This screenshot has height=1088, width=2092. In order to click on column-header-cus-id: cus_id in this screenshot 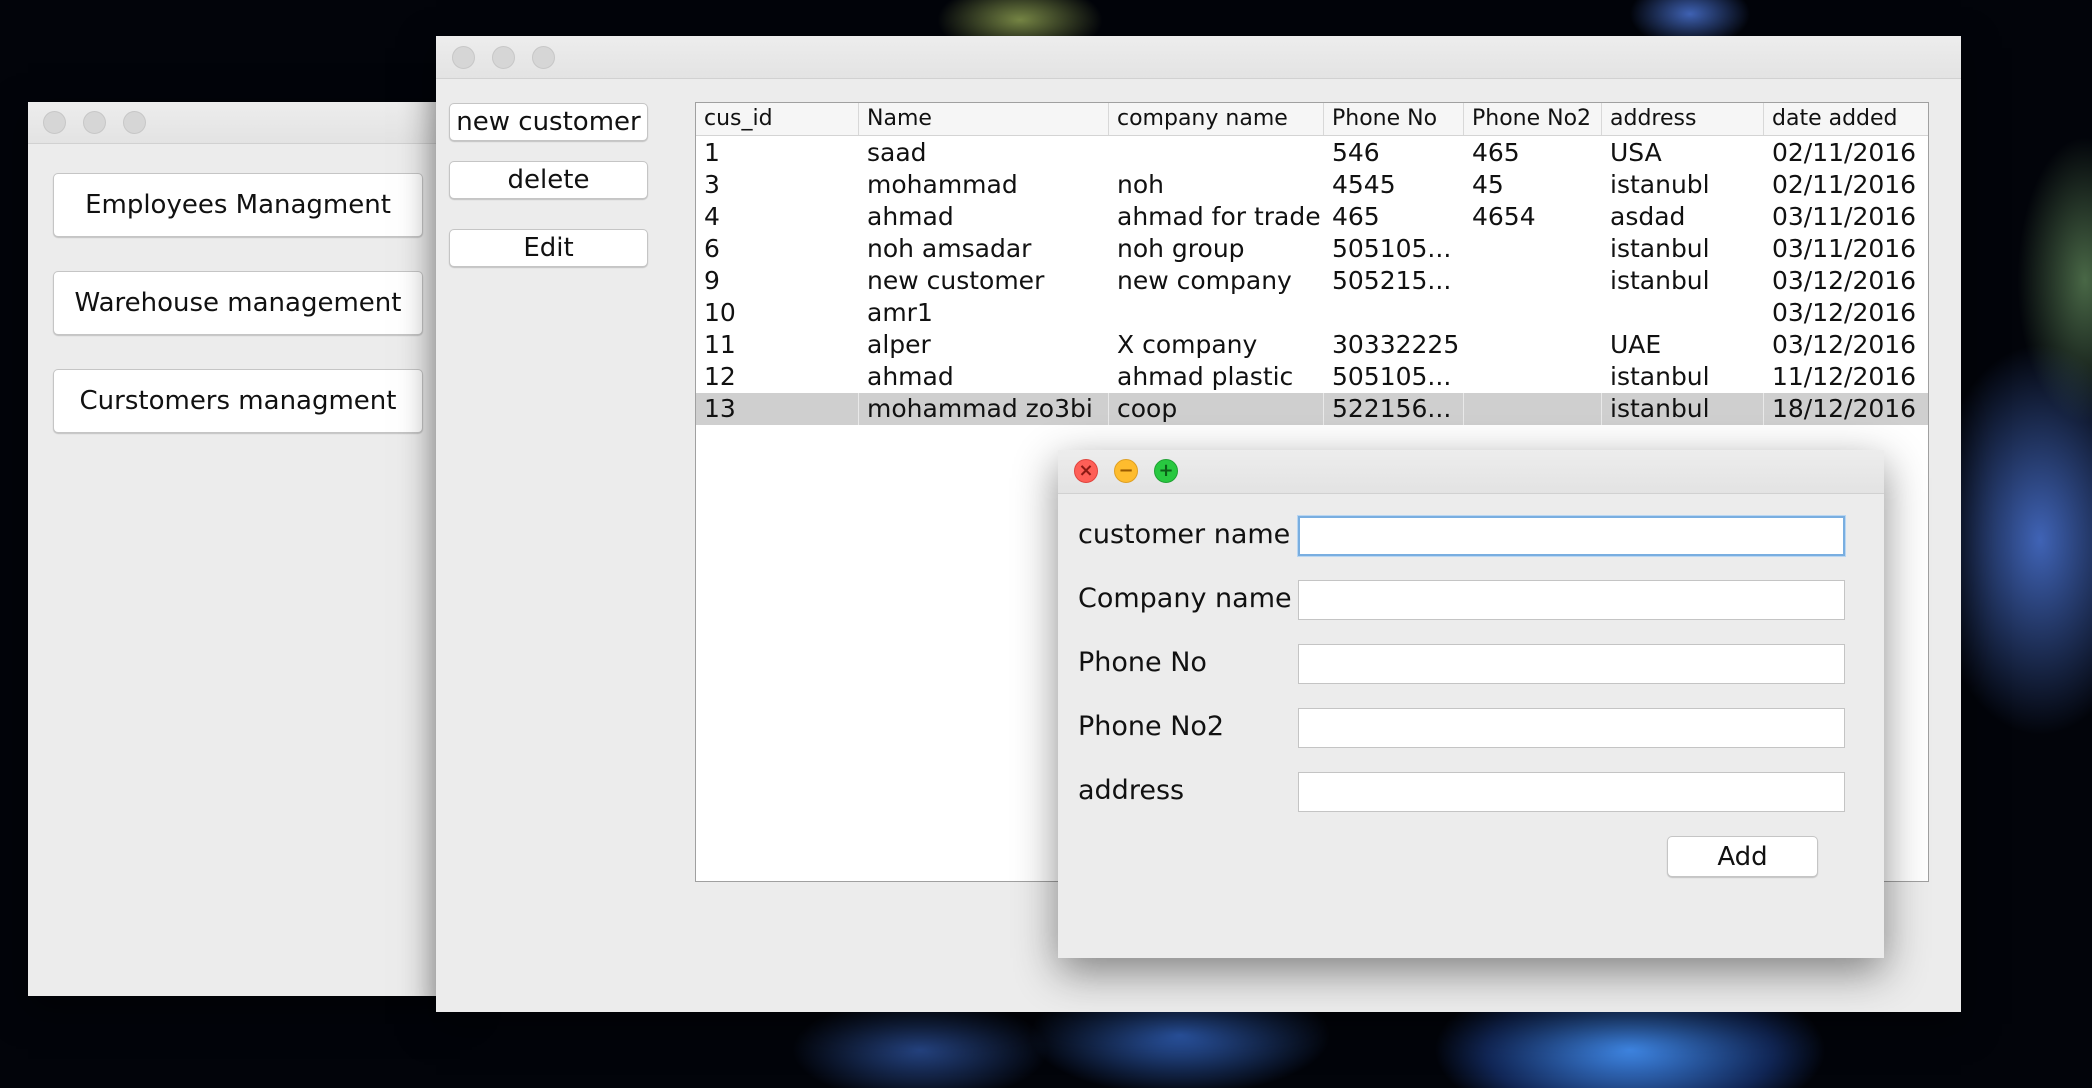, I will do `click(777, 119)`.